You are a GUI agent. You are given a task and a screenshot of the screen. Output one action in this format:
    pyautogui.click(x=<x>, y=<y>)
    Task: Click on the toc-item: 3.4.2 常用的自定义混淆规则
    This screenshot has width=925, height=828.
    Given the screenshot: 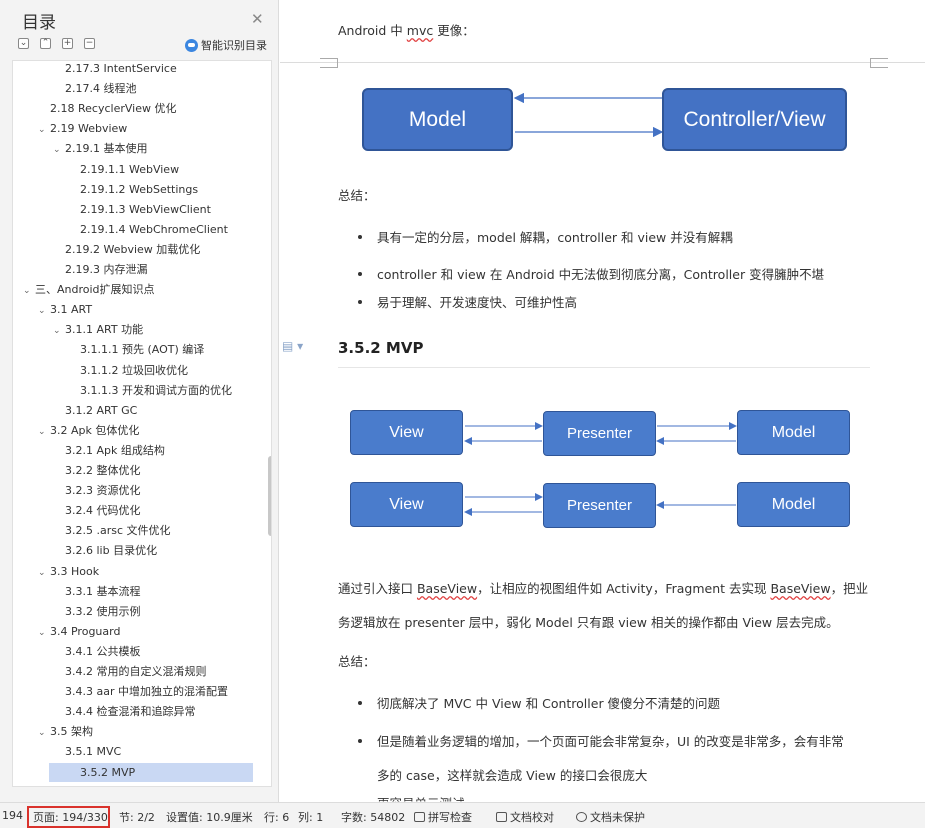 What is the action you would take?
    pyautogui.click(x=135, y=671)
    